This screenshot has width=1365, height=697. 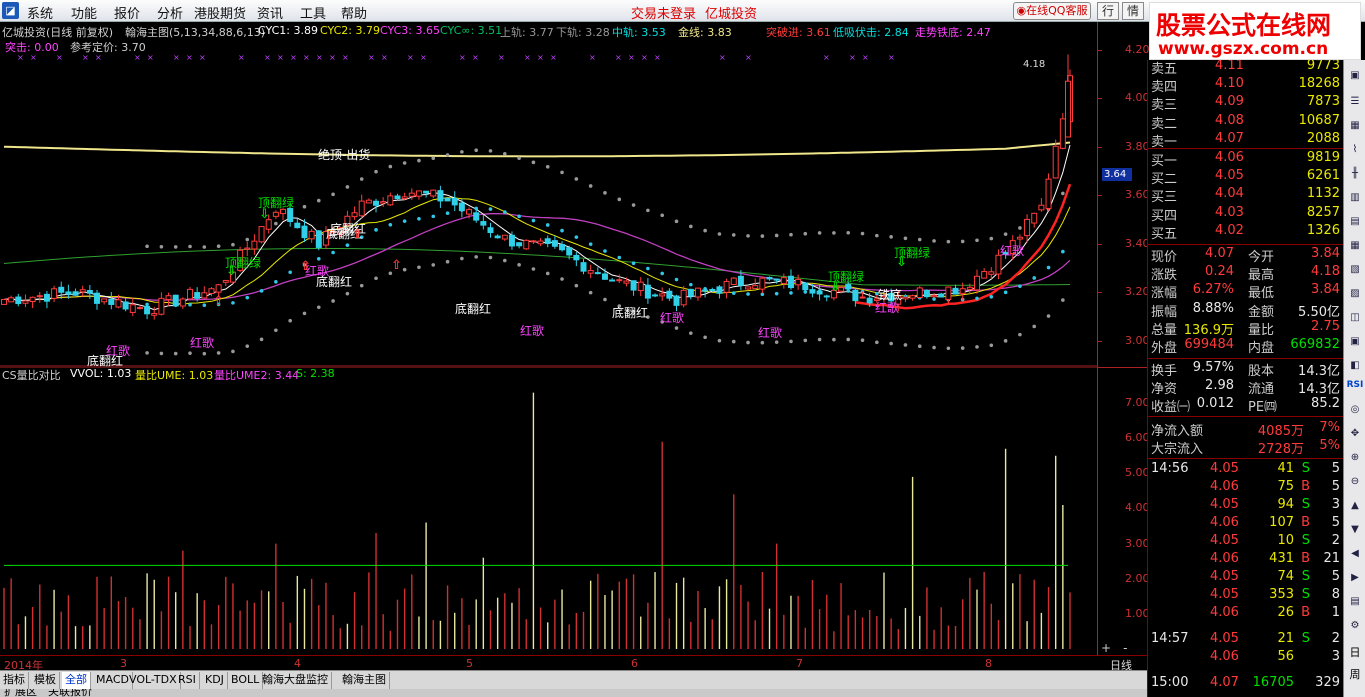 What do you see at coordinates (1355, 674) in the screenshot?
I see `period-week-button: 周` at bounding box center [1355, 674].